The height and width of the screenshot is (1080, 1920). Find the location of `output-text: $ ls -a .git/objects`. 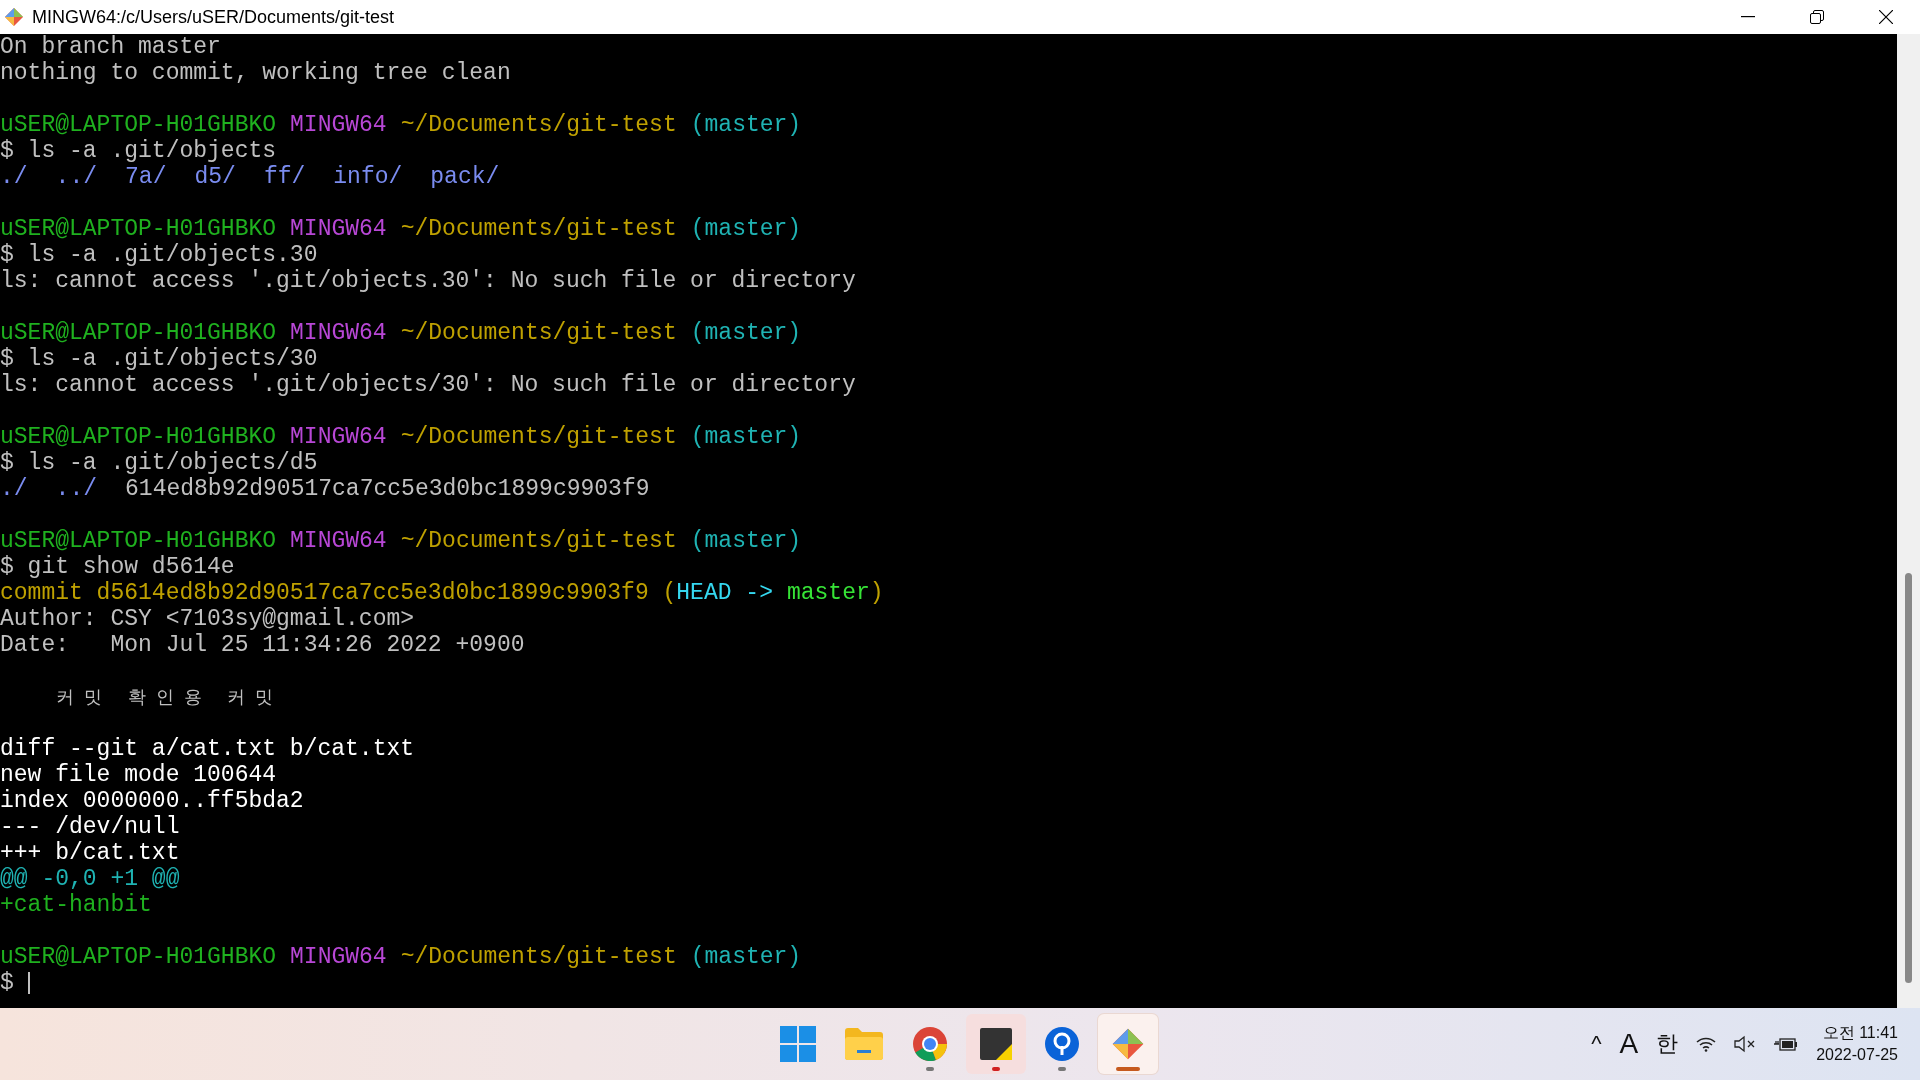

output-text: $ ls -a .git/objects is located at coordinates (138, 151).